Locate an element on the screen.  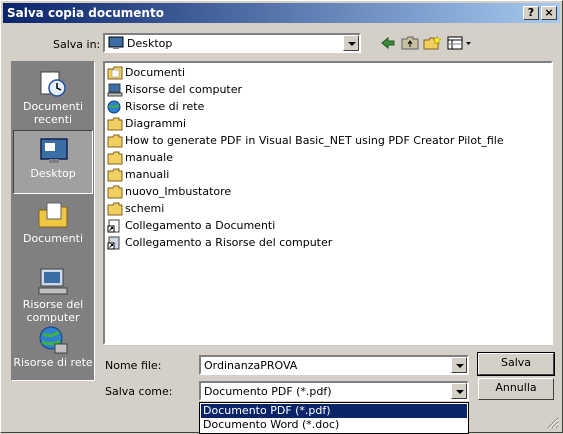
file-name: schemi is located at coordinates (145, 208).